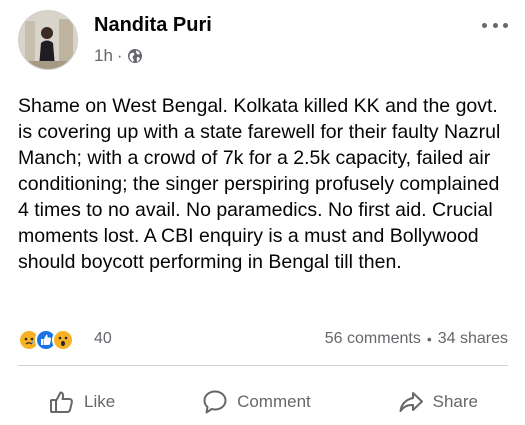 The width and height of the screenshot is (525, 425). What do you see at coordinates (135, 56) in the screenshot?
I see `globe-icon` at bounding box center [135, 56].